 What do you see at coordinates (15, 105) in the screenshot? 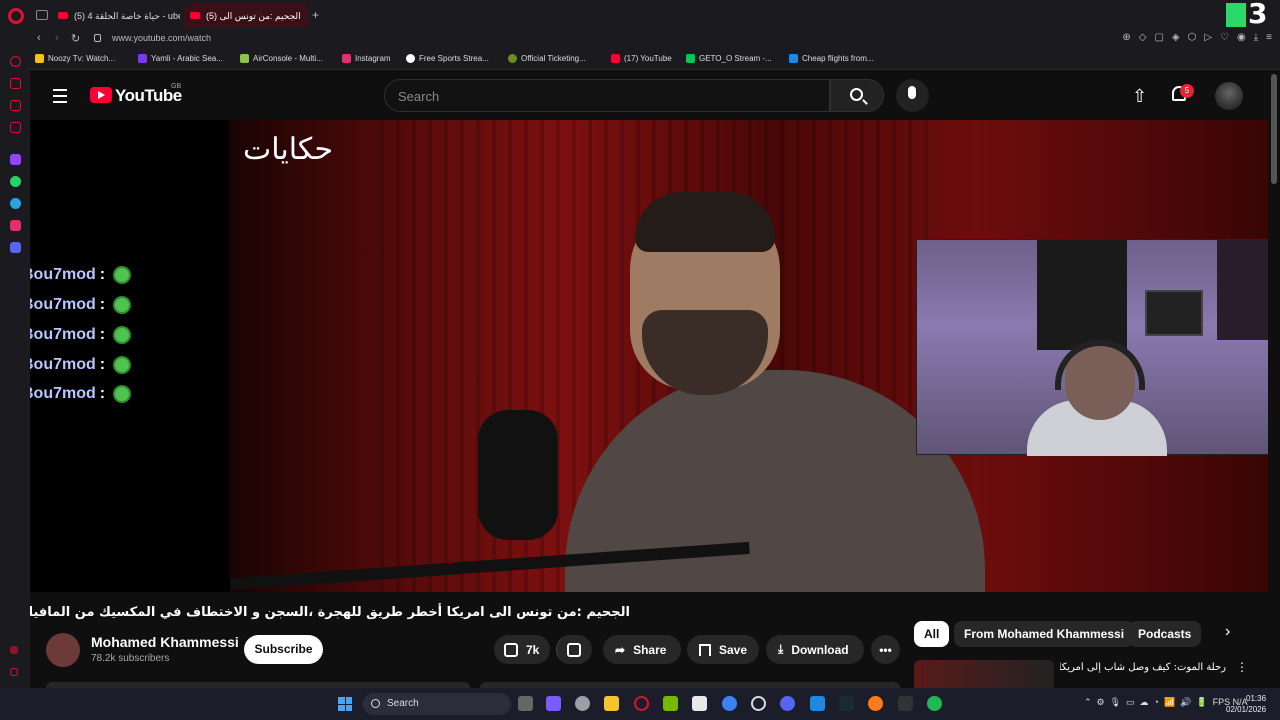
I see `gaming-icon` at bounding box center [15, 105].